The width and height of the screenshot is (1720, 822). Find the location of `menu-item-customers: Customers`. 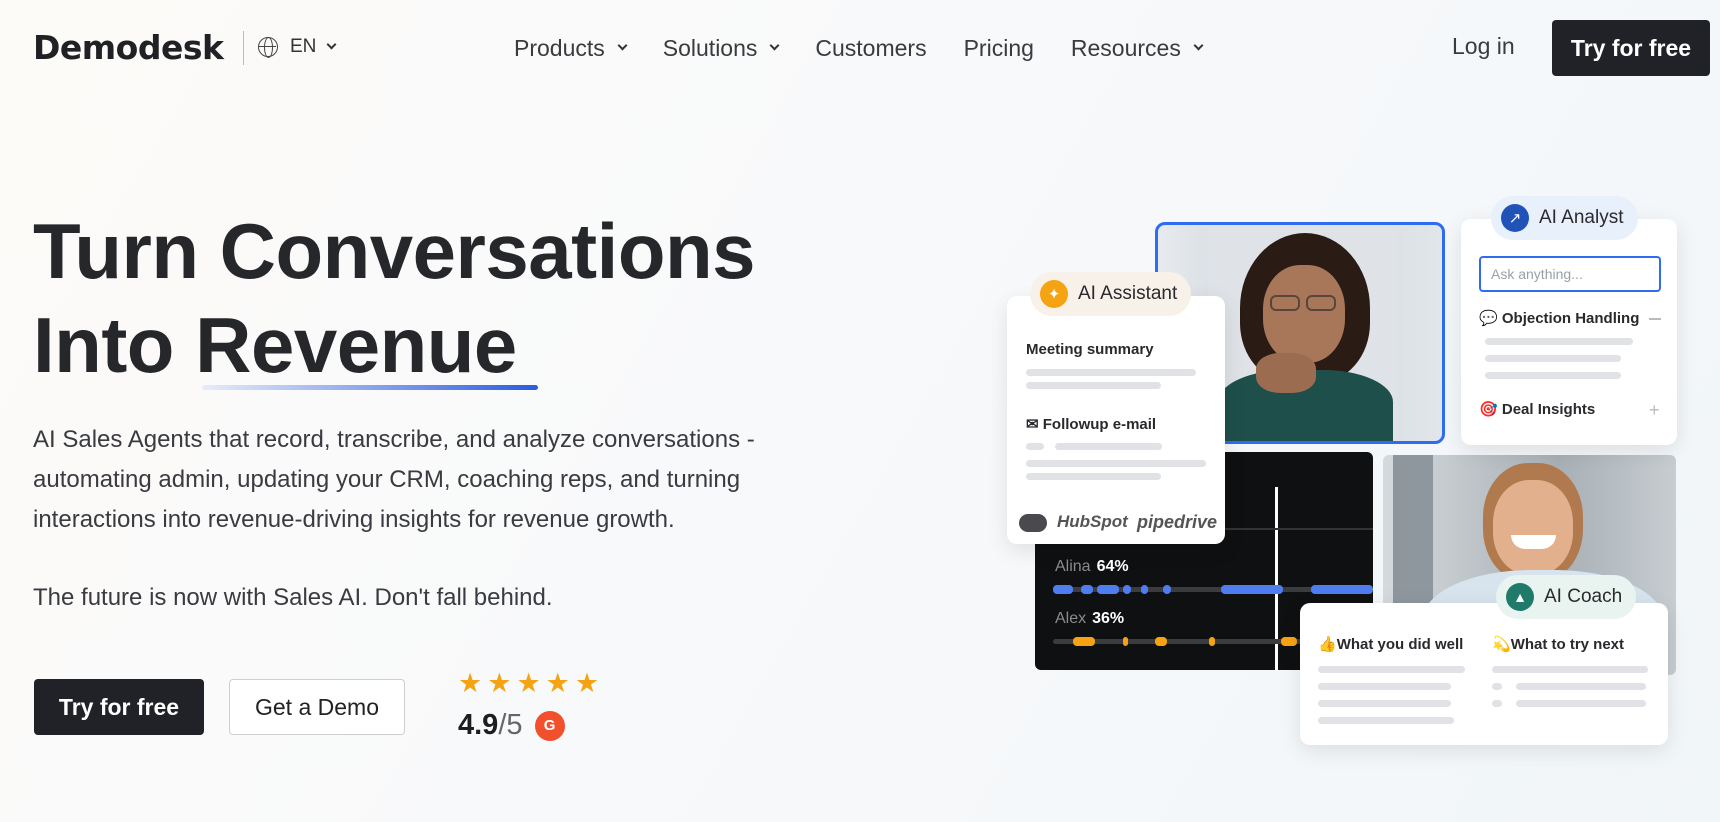

menu-item-customers: Customers is located at coordinates (870, 48).